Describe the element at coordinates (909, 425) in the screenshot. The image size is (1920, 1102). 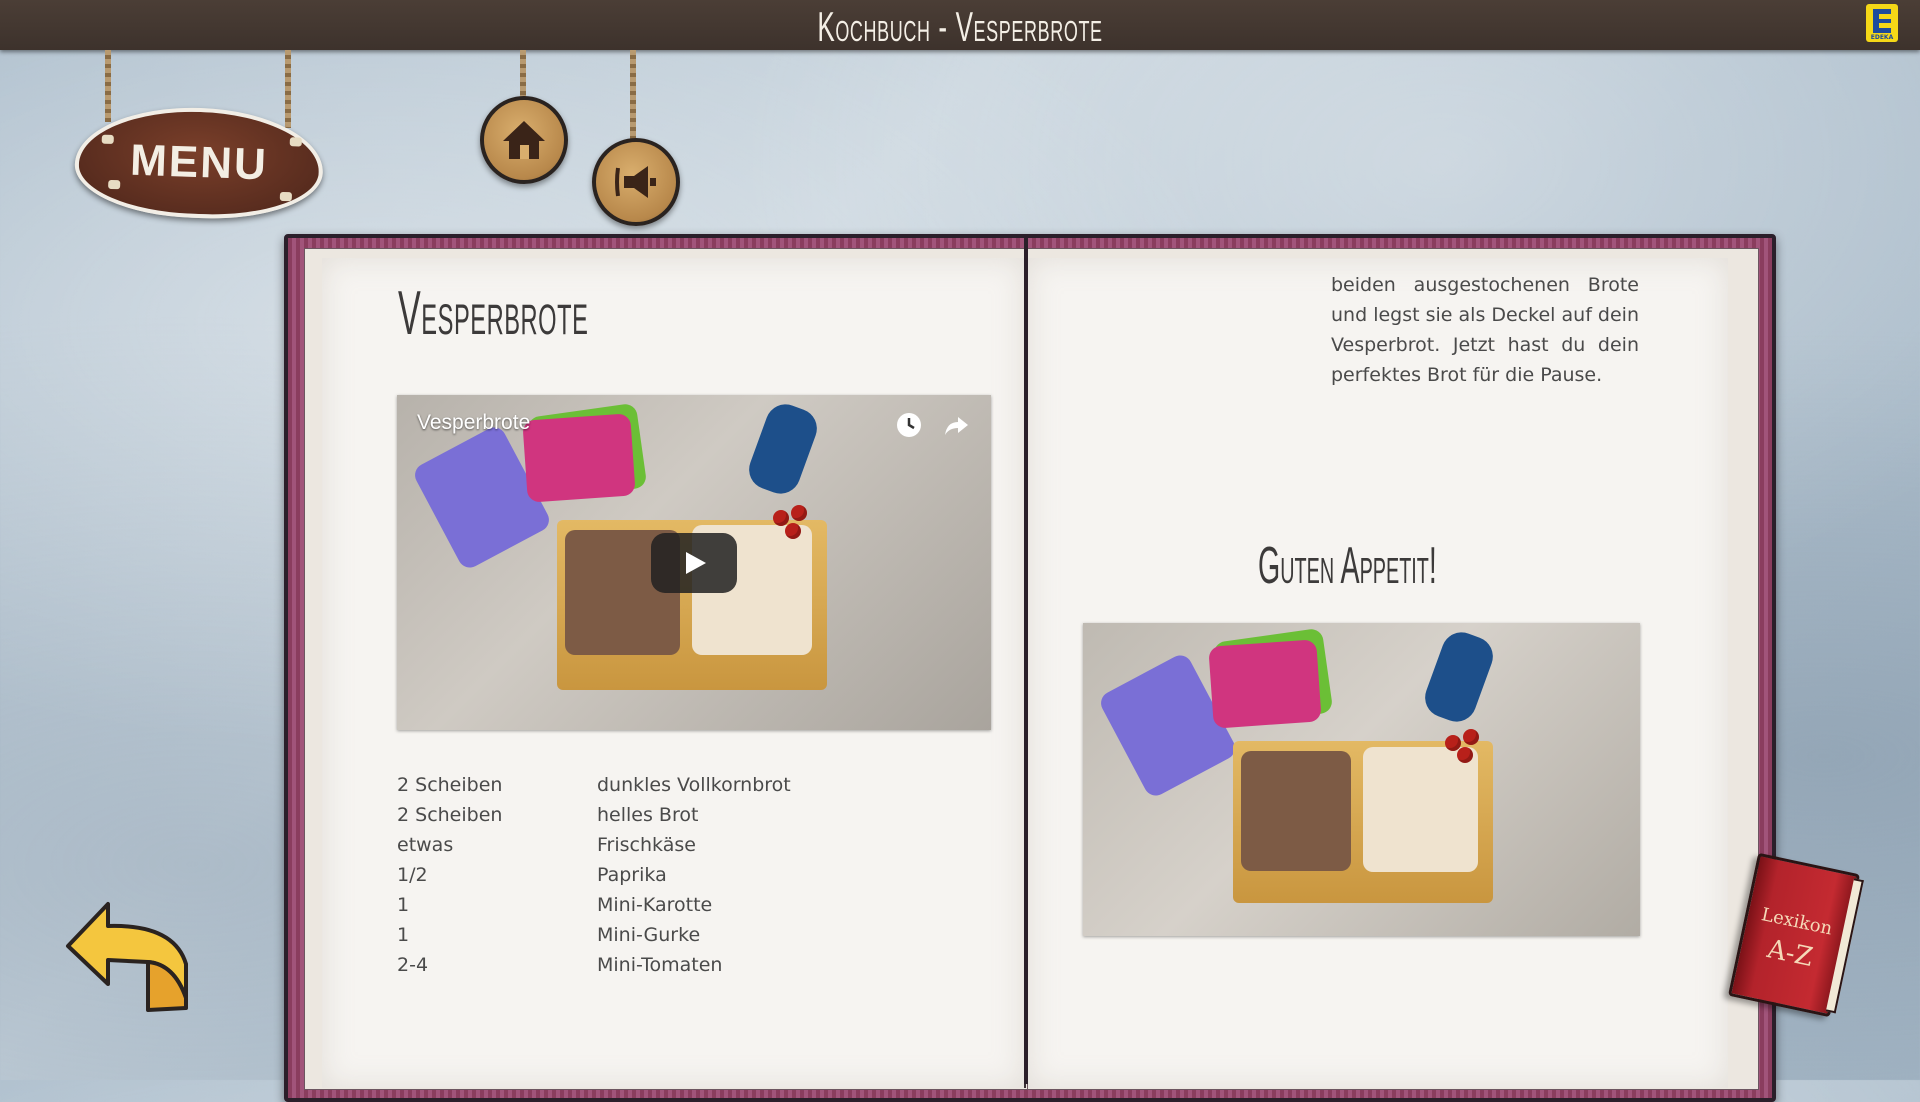
I see `watch-later-icon` at that location.